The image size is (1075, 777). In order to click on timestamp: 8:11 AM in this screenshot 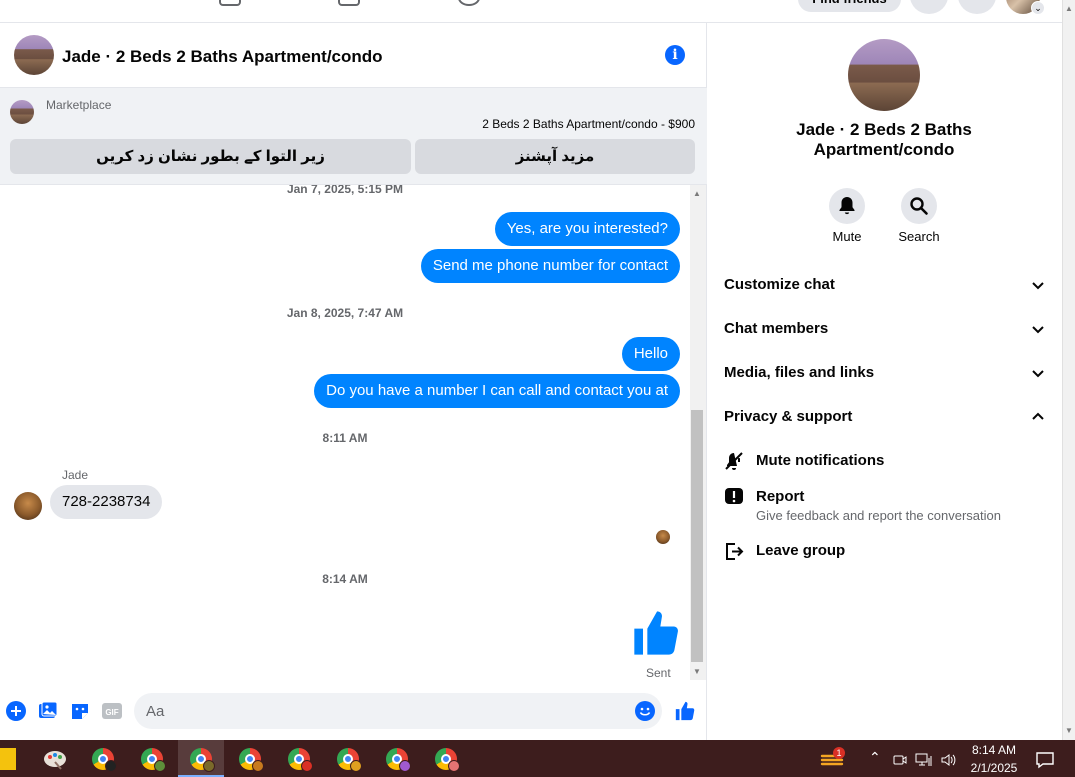, I will do `click(345, 438)`.